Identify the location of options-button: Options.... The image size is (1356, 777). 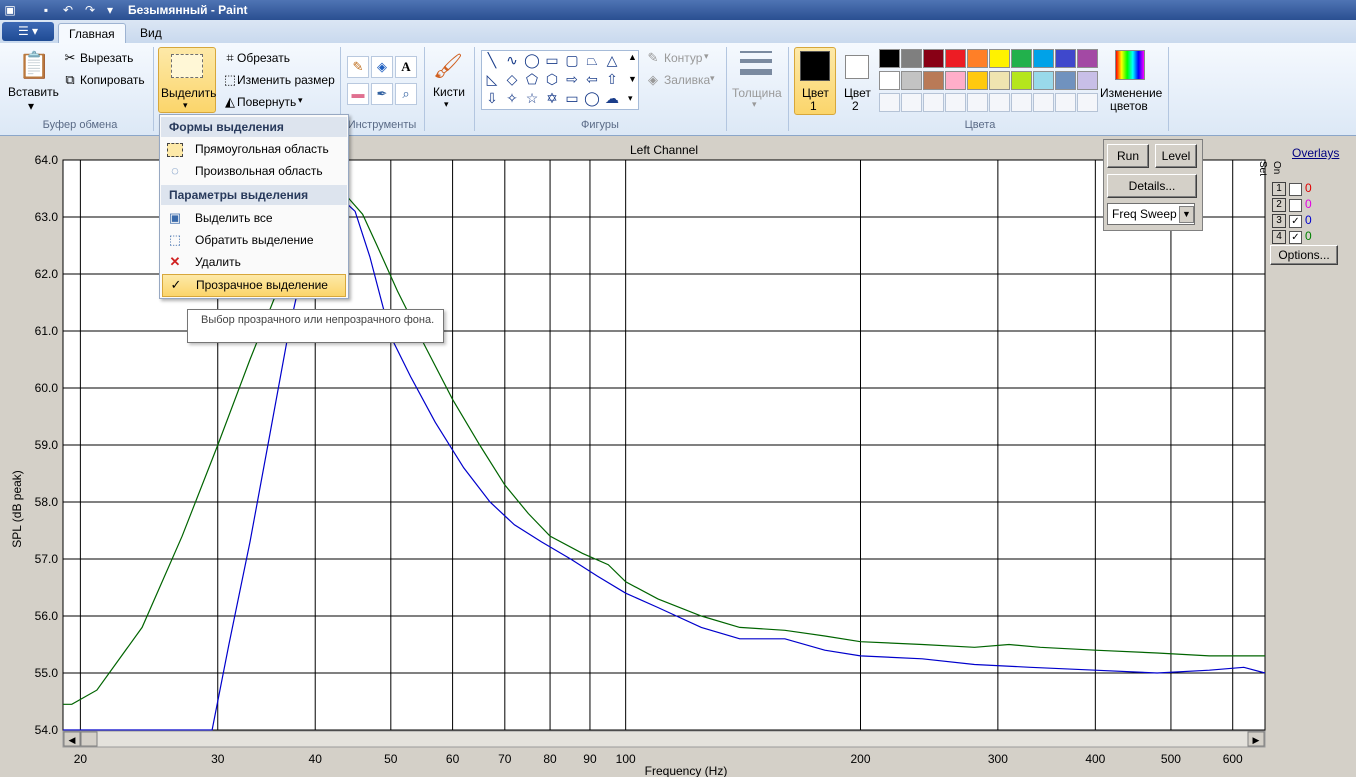
(1304, 255).